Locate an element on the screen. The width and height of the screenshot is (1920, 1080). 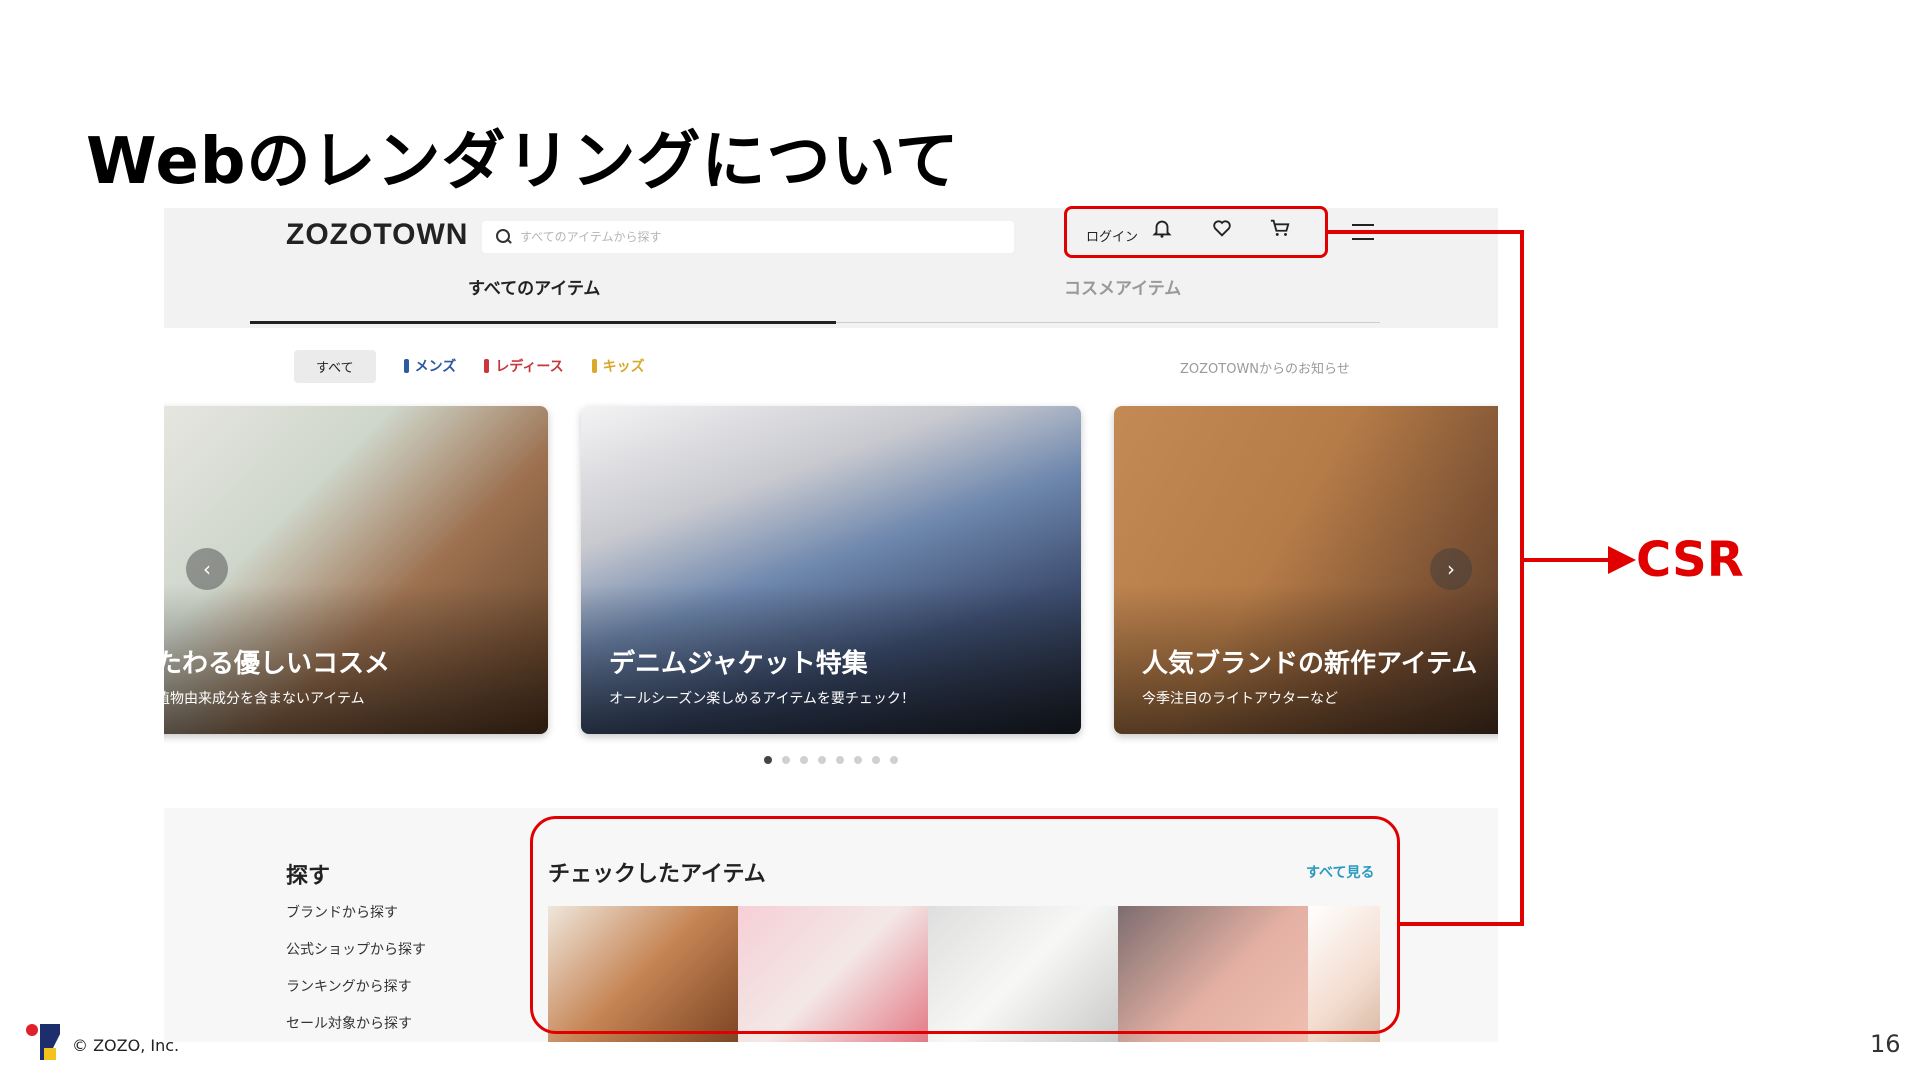
search-bar is located at coordinates (748, 237).